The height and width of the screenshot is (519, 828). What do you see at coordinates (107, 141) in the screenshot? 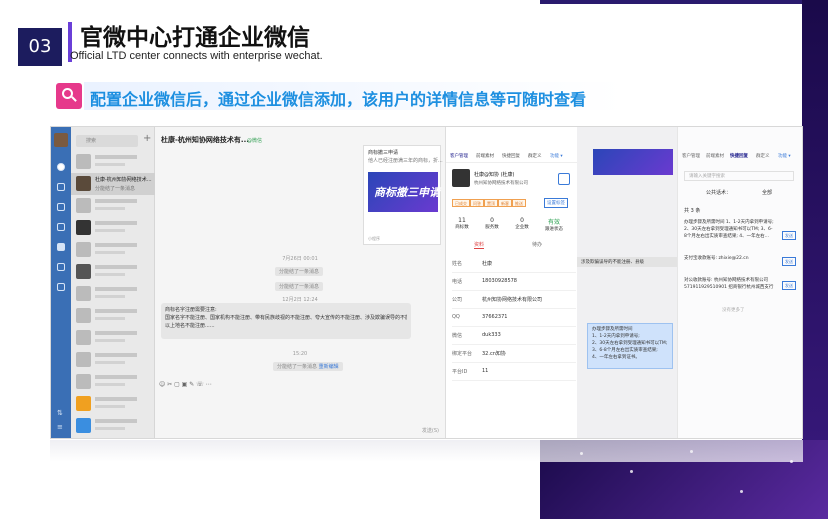
I see `search-input: 搜索` at bounding box center [107, 141].